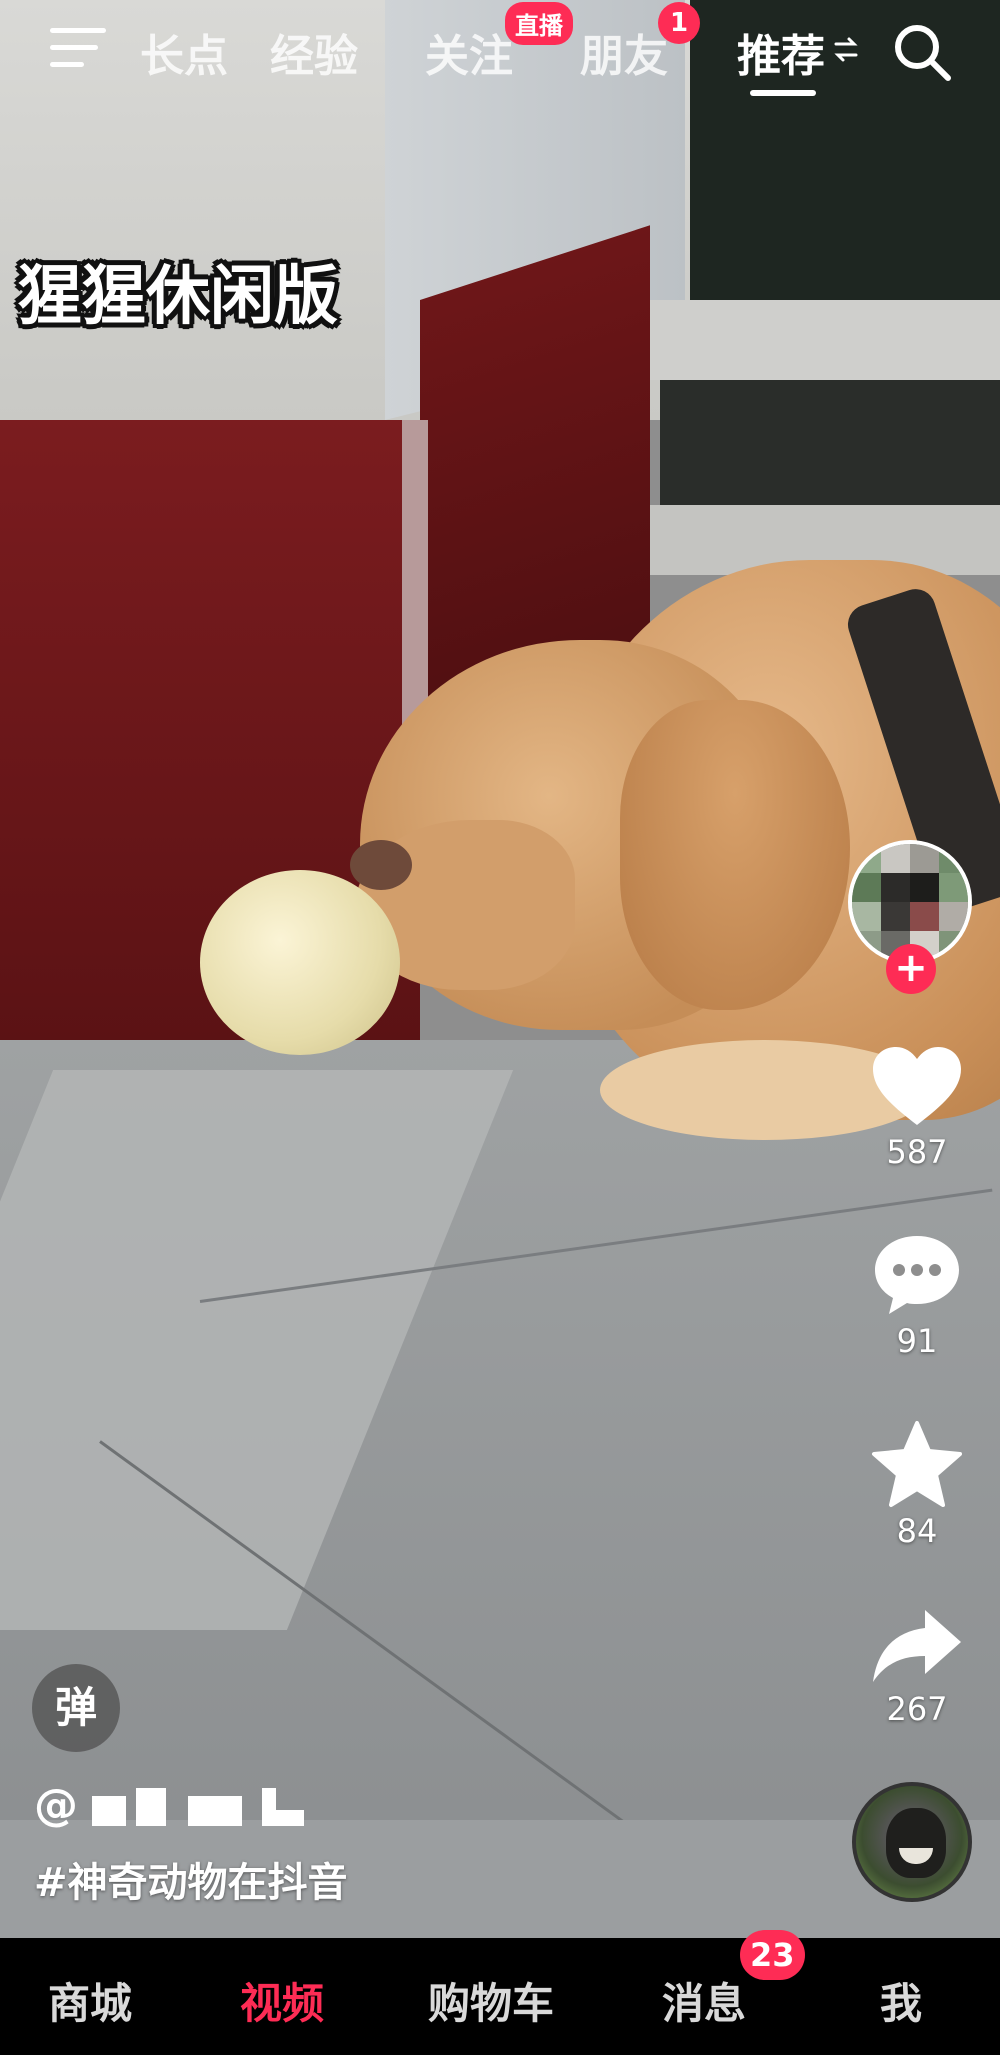 The image size is (1000, 2055). Describe the element at coordinates (491, 2000) in the screenshot. I see `bottom-tab-cart: 购物车` at that location.